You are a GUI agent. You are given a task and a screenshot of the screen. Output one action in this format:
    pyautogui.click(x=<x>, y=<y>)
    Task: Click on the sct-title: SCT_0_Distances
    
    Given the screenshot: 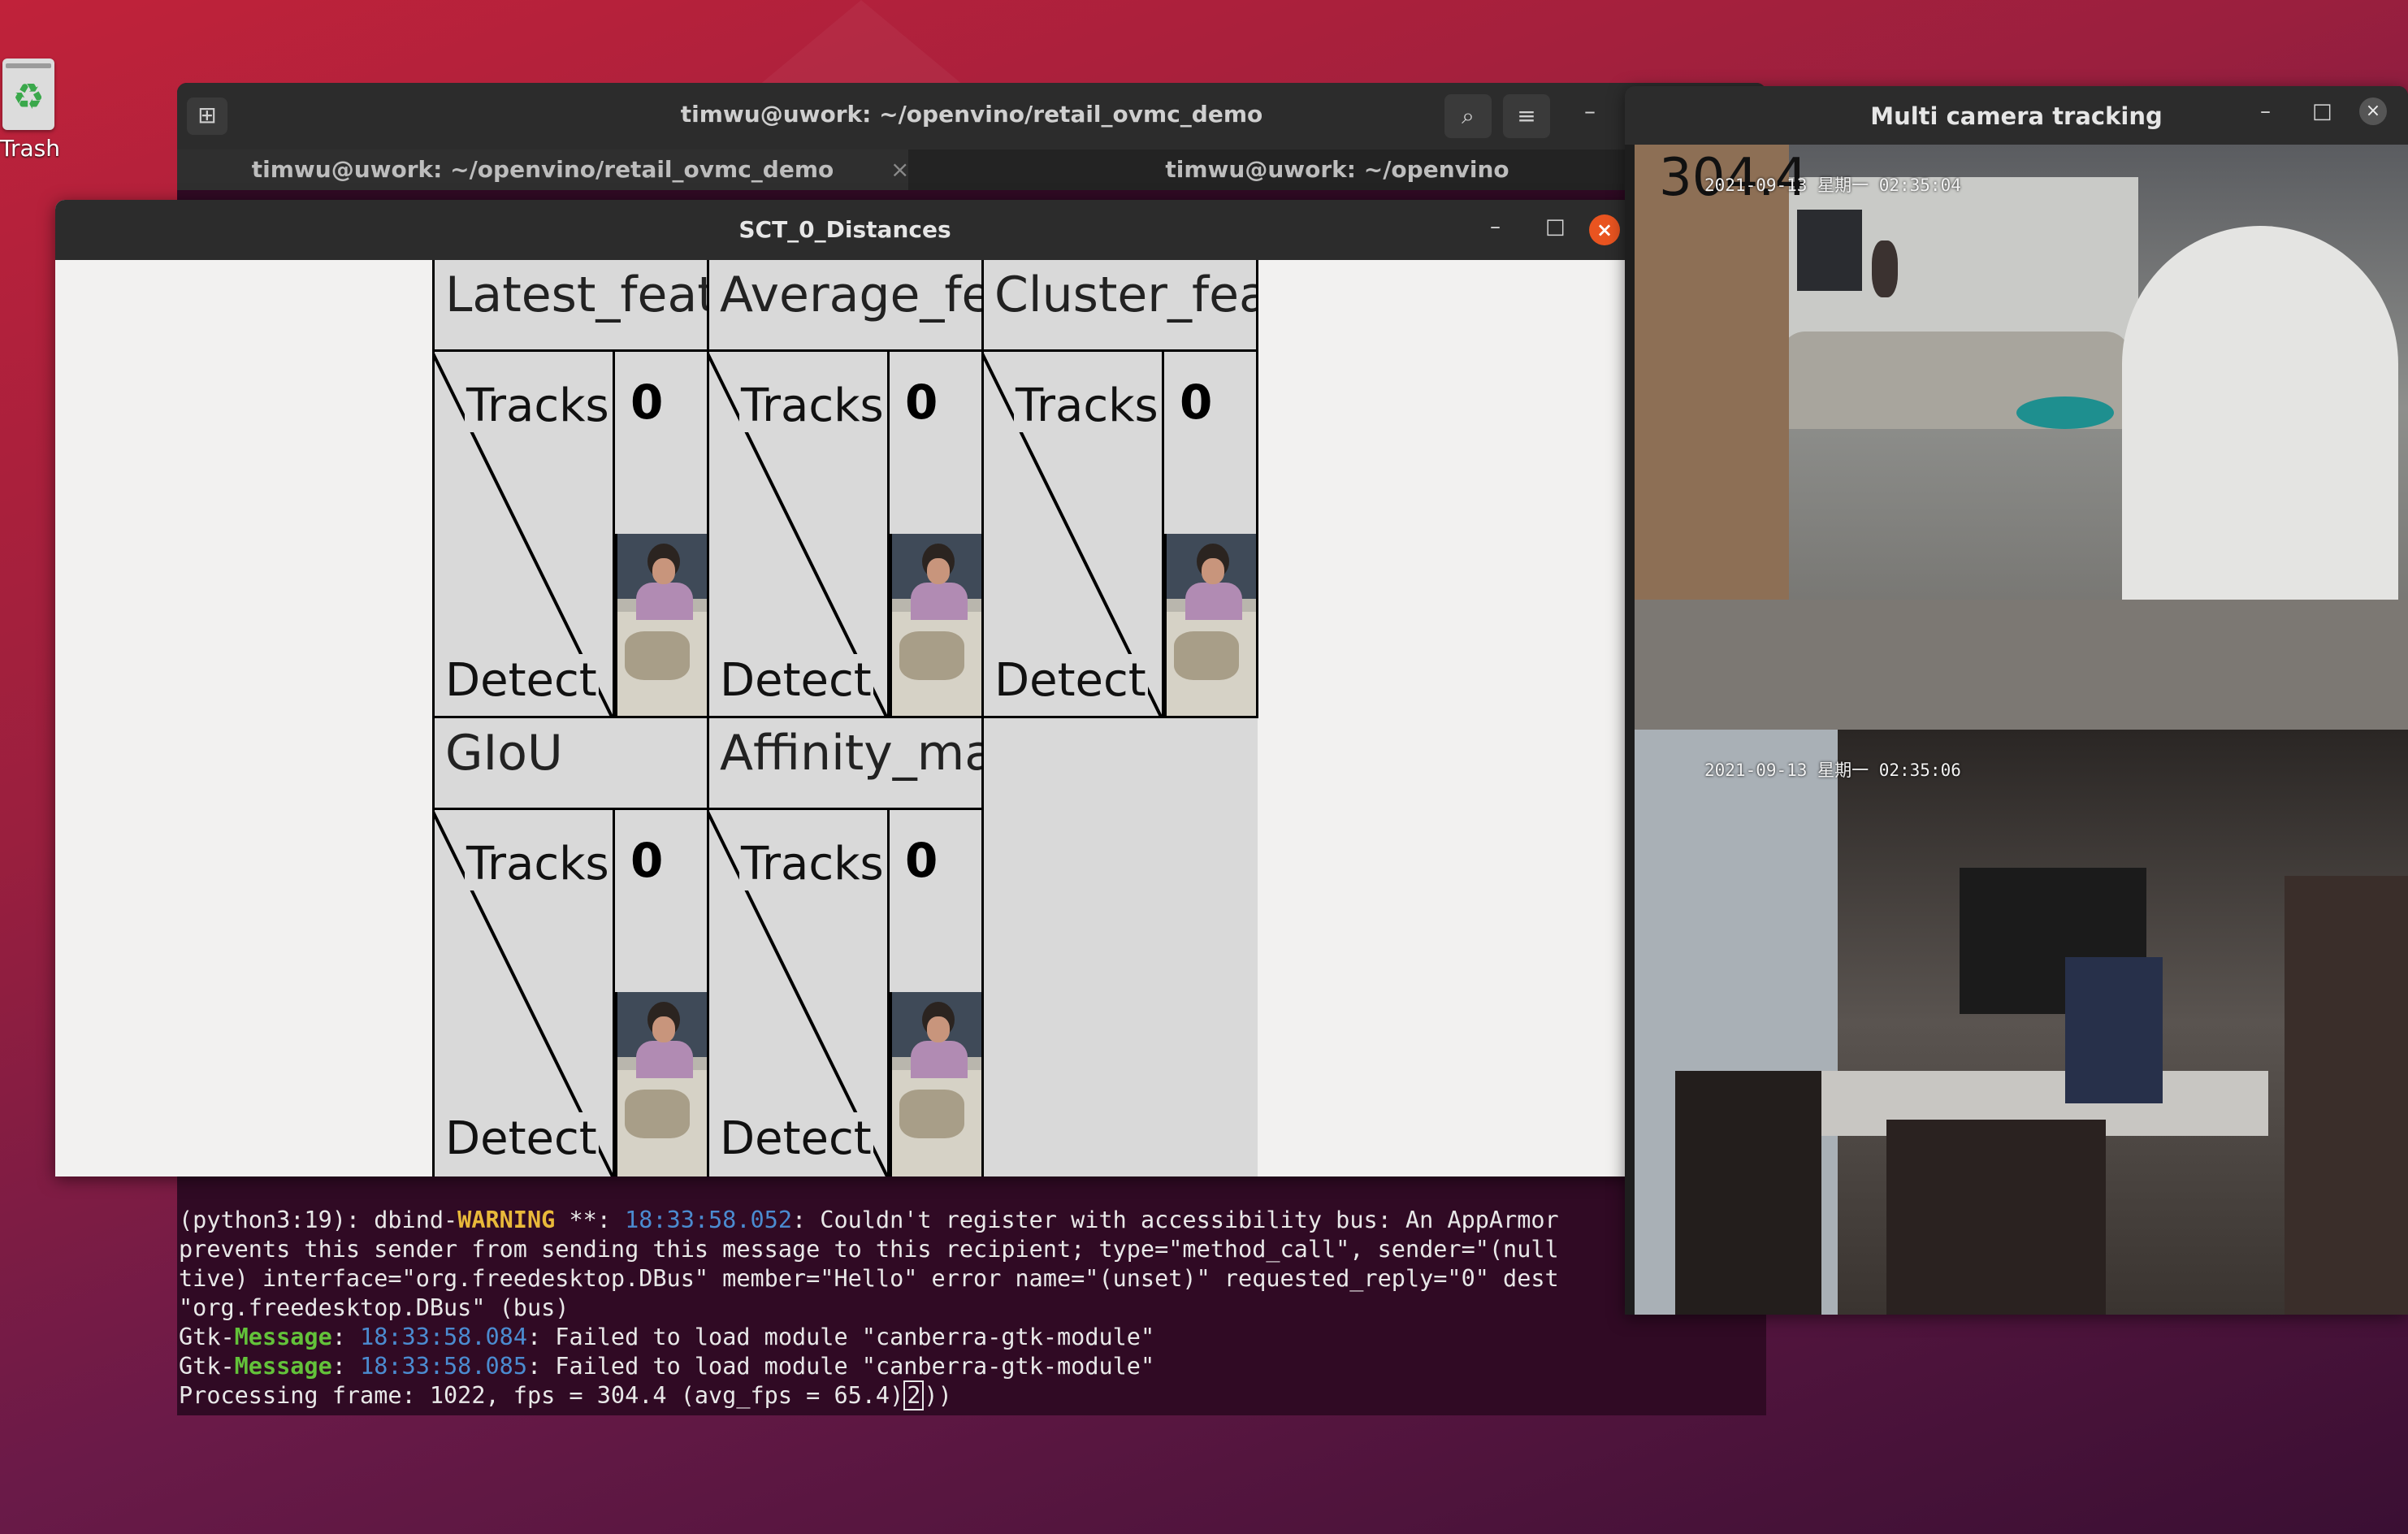 What is the action you would take?
    pyautogui.click(x=844, y=229)
    